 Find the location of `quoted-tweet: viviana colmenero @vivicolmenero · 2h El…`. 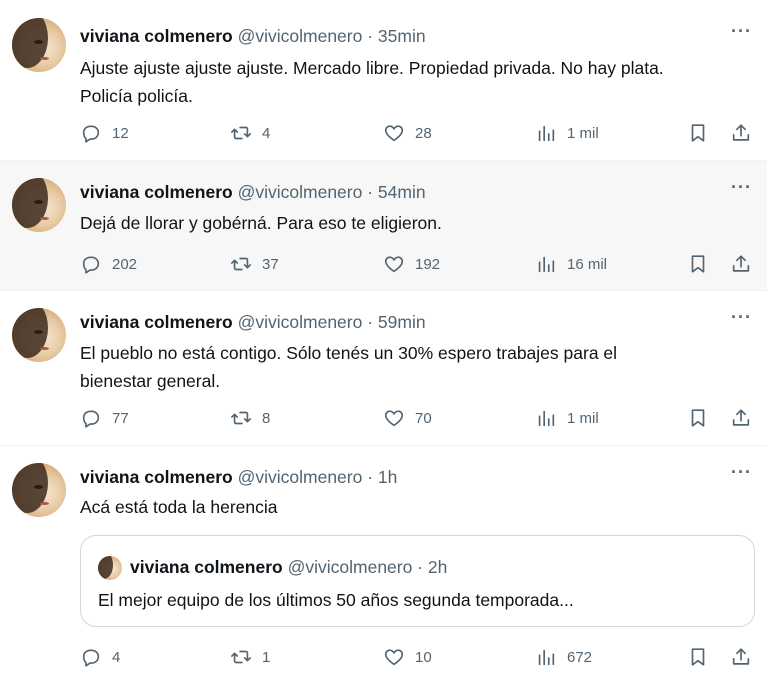

quoted-tweet: viviana colmenero @vivicolmenero · 2h El… is located at coordinates (417, 581).